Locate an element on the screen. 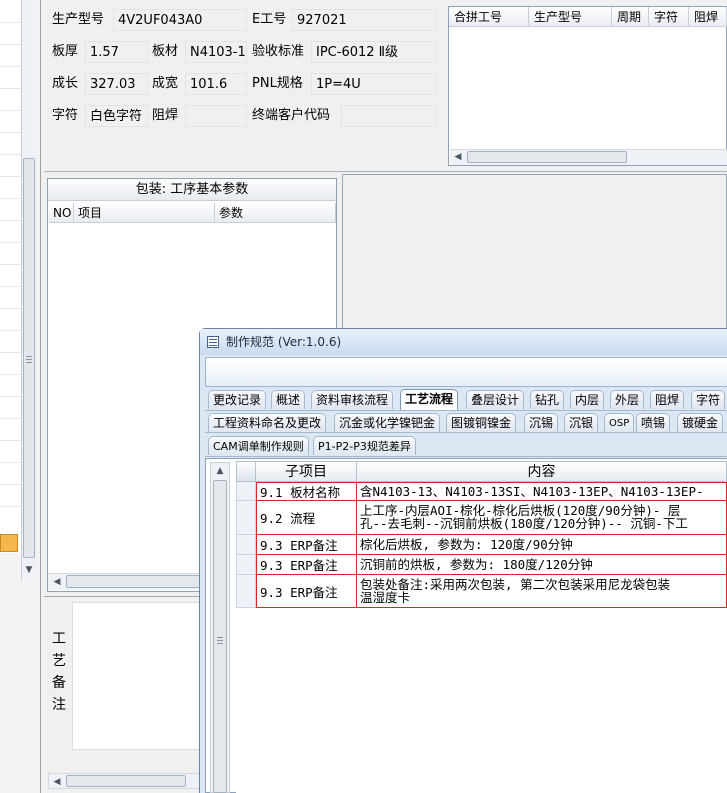 The height and width of the screenshot is (793, 727). content-line: 沉铜前的烘板, 参数为: 180度/120分钟 is located at coordinates (476, 564).